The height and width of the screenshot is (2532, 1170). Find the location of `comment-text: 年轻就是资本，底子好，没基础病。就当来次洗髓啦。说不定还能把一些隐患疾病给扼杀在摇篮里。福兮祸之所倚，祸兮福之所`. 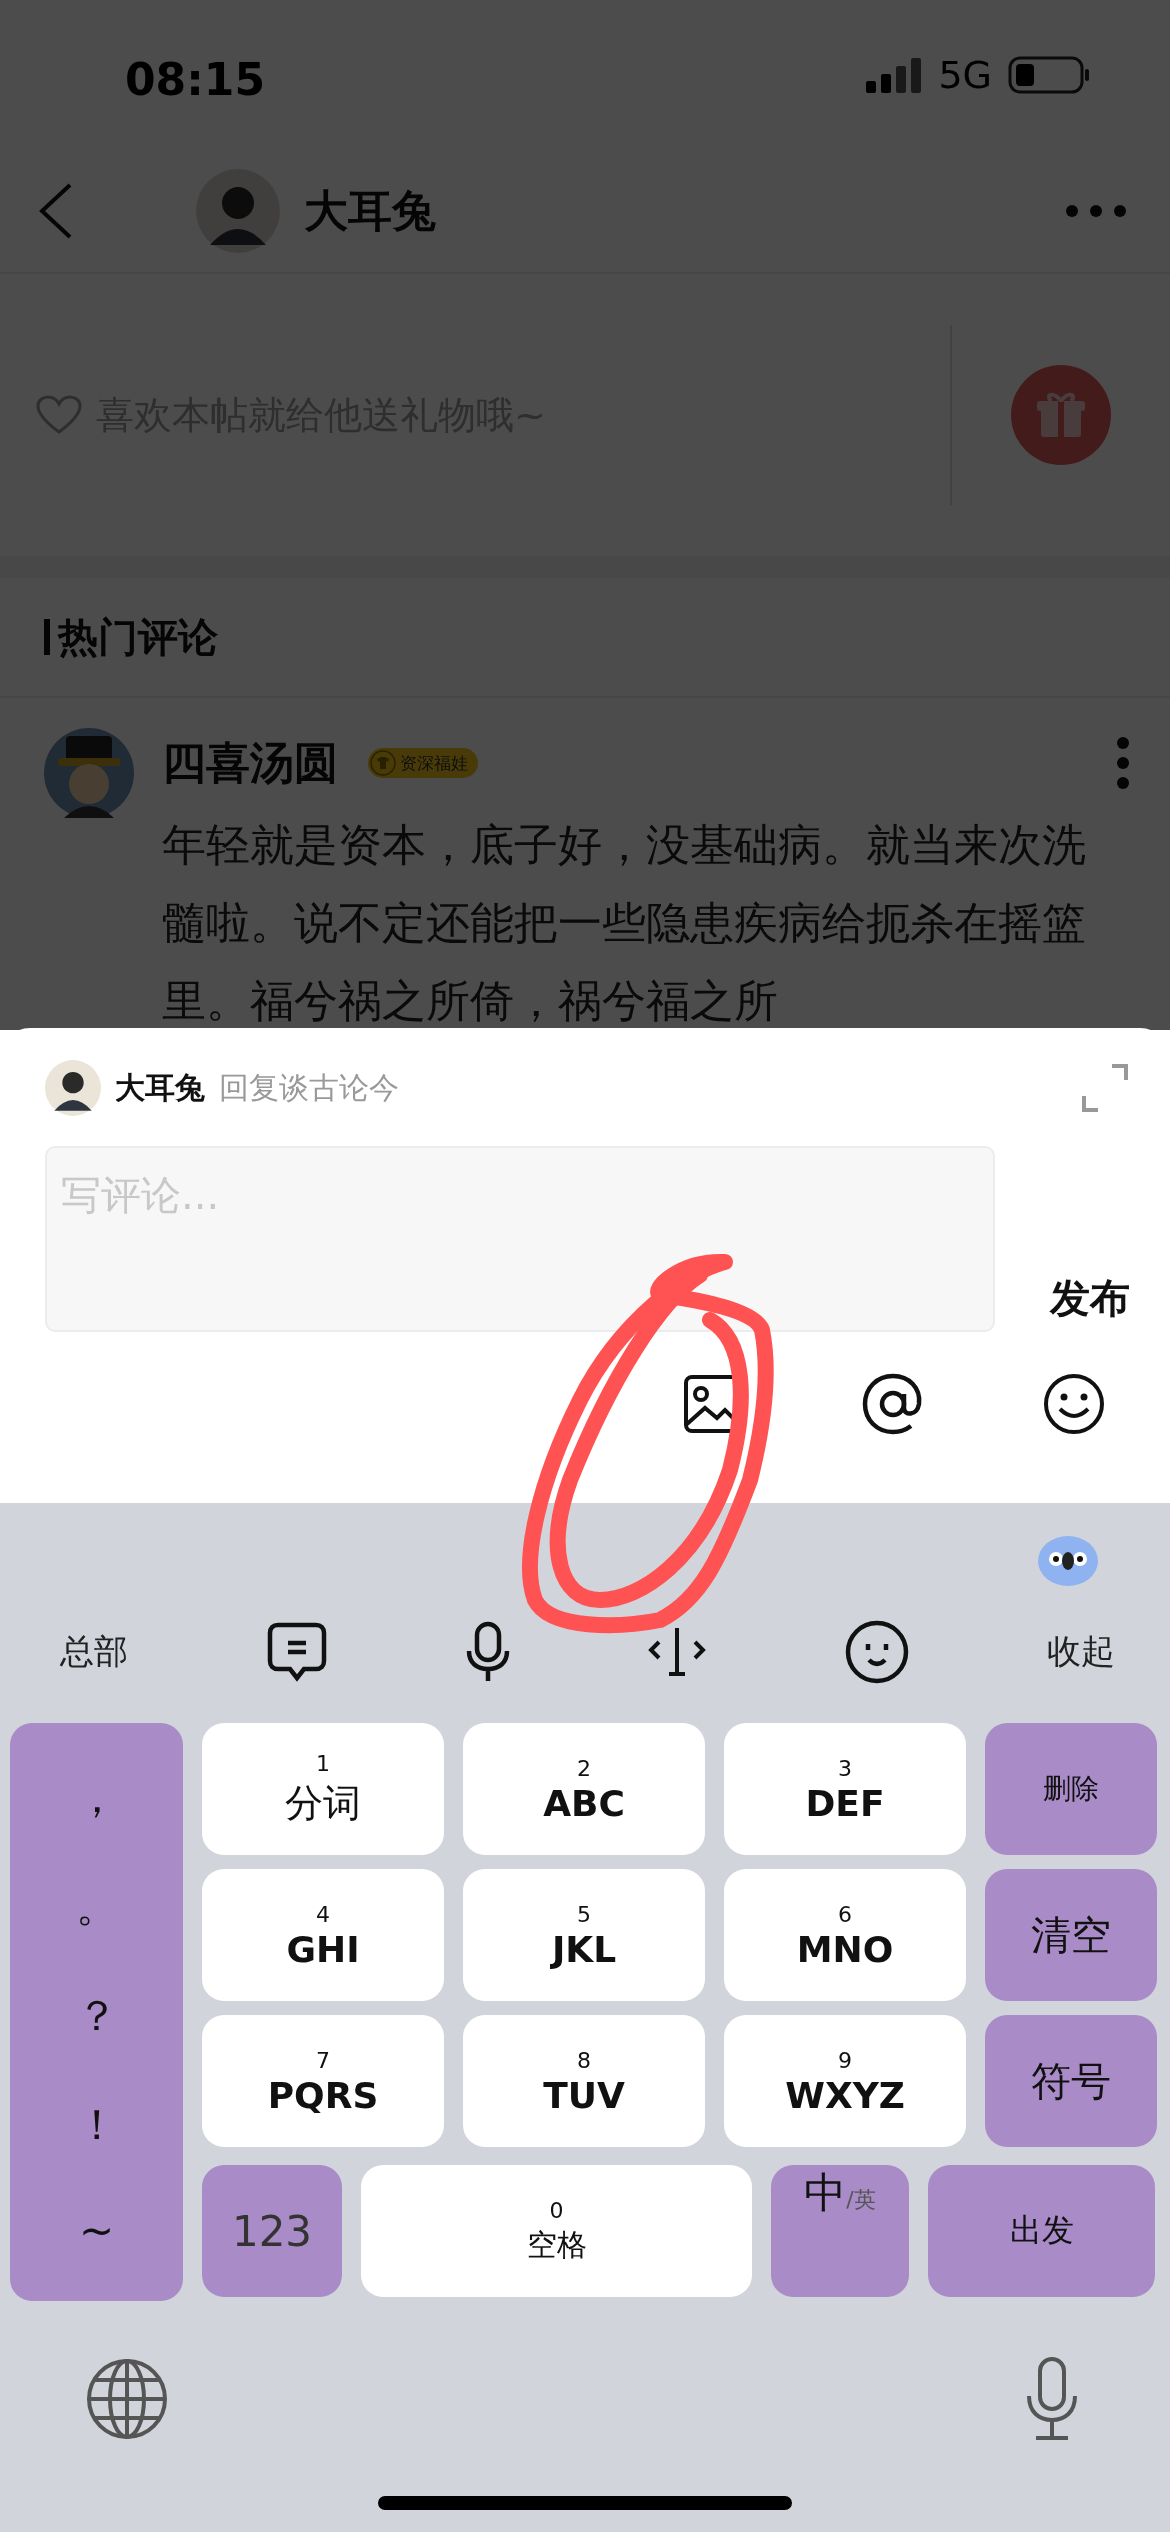

comment-text: 年轻就是资本，底子好，没基础病。就当来次洗髓啦。说不定还能把一些隐患疾病给扼杀在摇篮里。福兮祸之所倚，祸兮福之所 is located at coordinates (624, 923).